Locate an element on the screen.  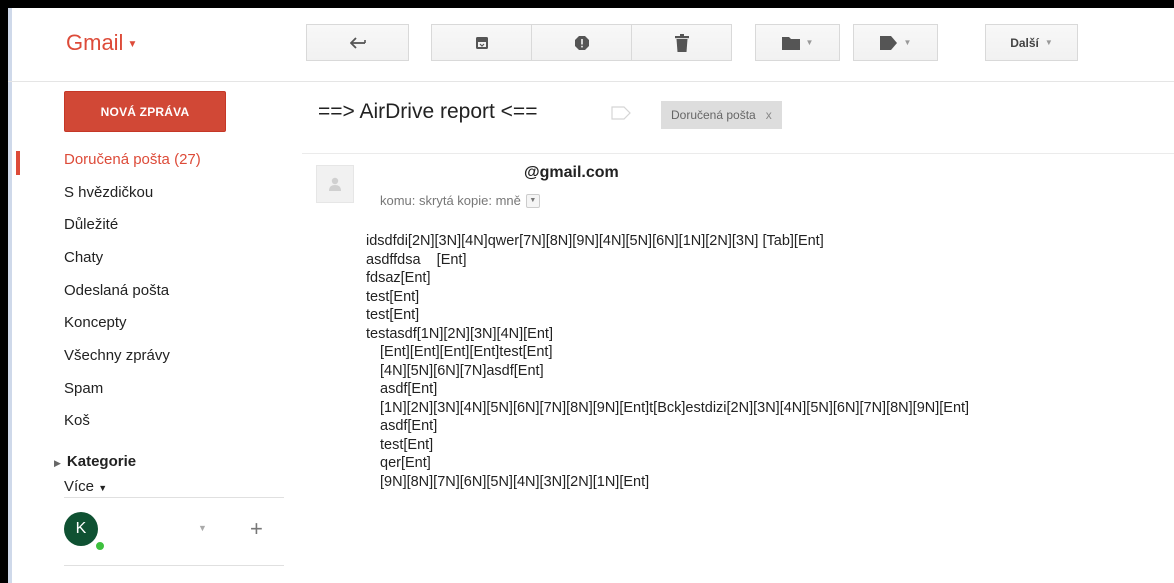
person-icon is located at coordinates (335, 184).